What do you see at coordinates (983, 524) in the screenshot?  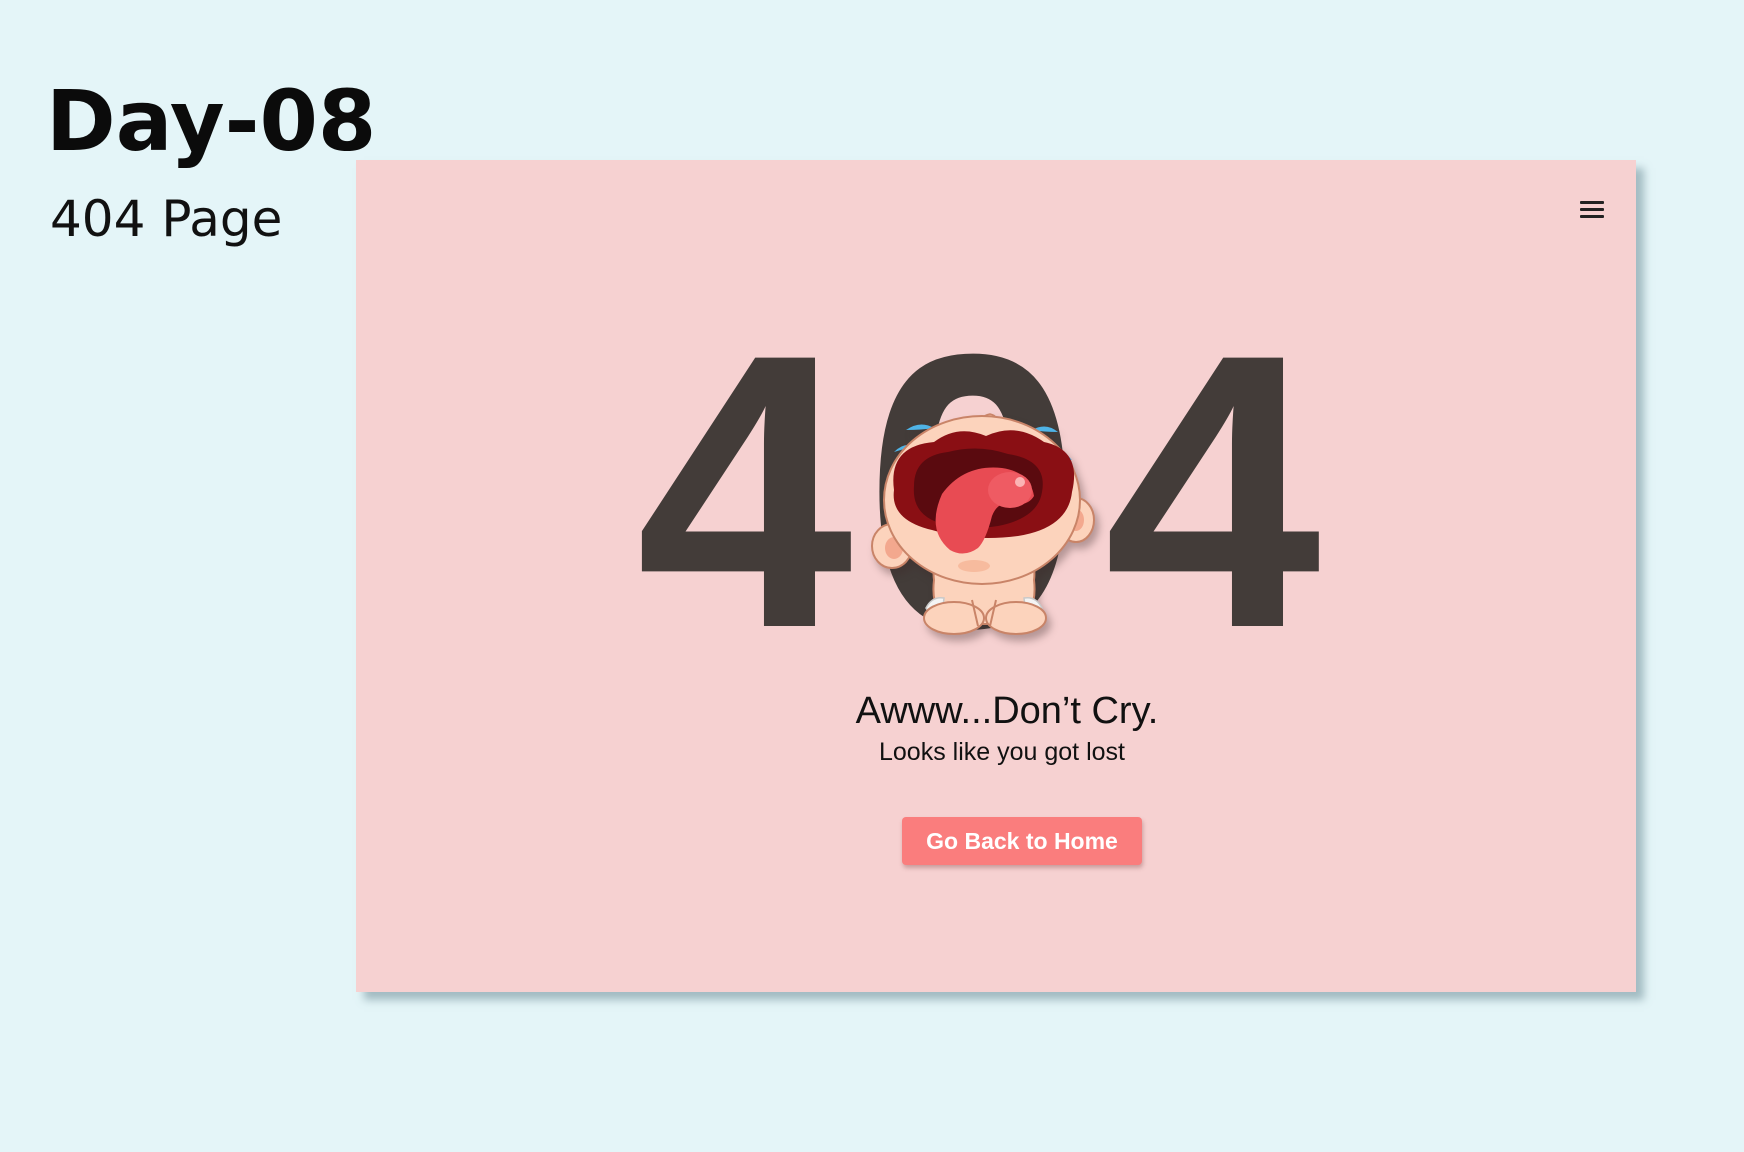 I see `crying-baby-icon` at bounding box center [983, 524].